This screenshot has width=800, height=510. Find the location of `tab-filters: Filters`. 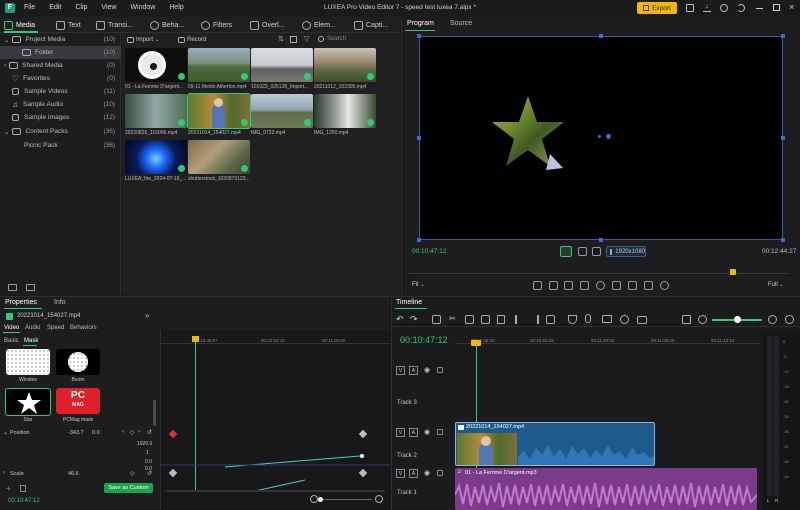

tab-filters: Filters is located at coordinates (216, 25).